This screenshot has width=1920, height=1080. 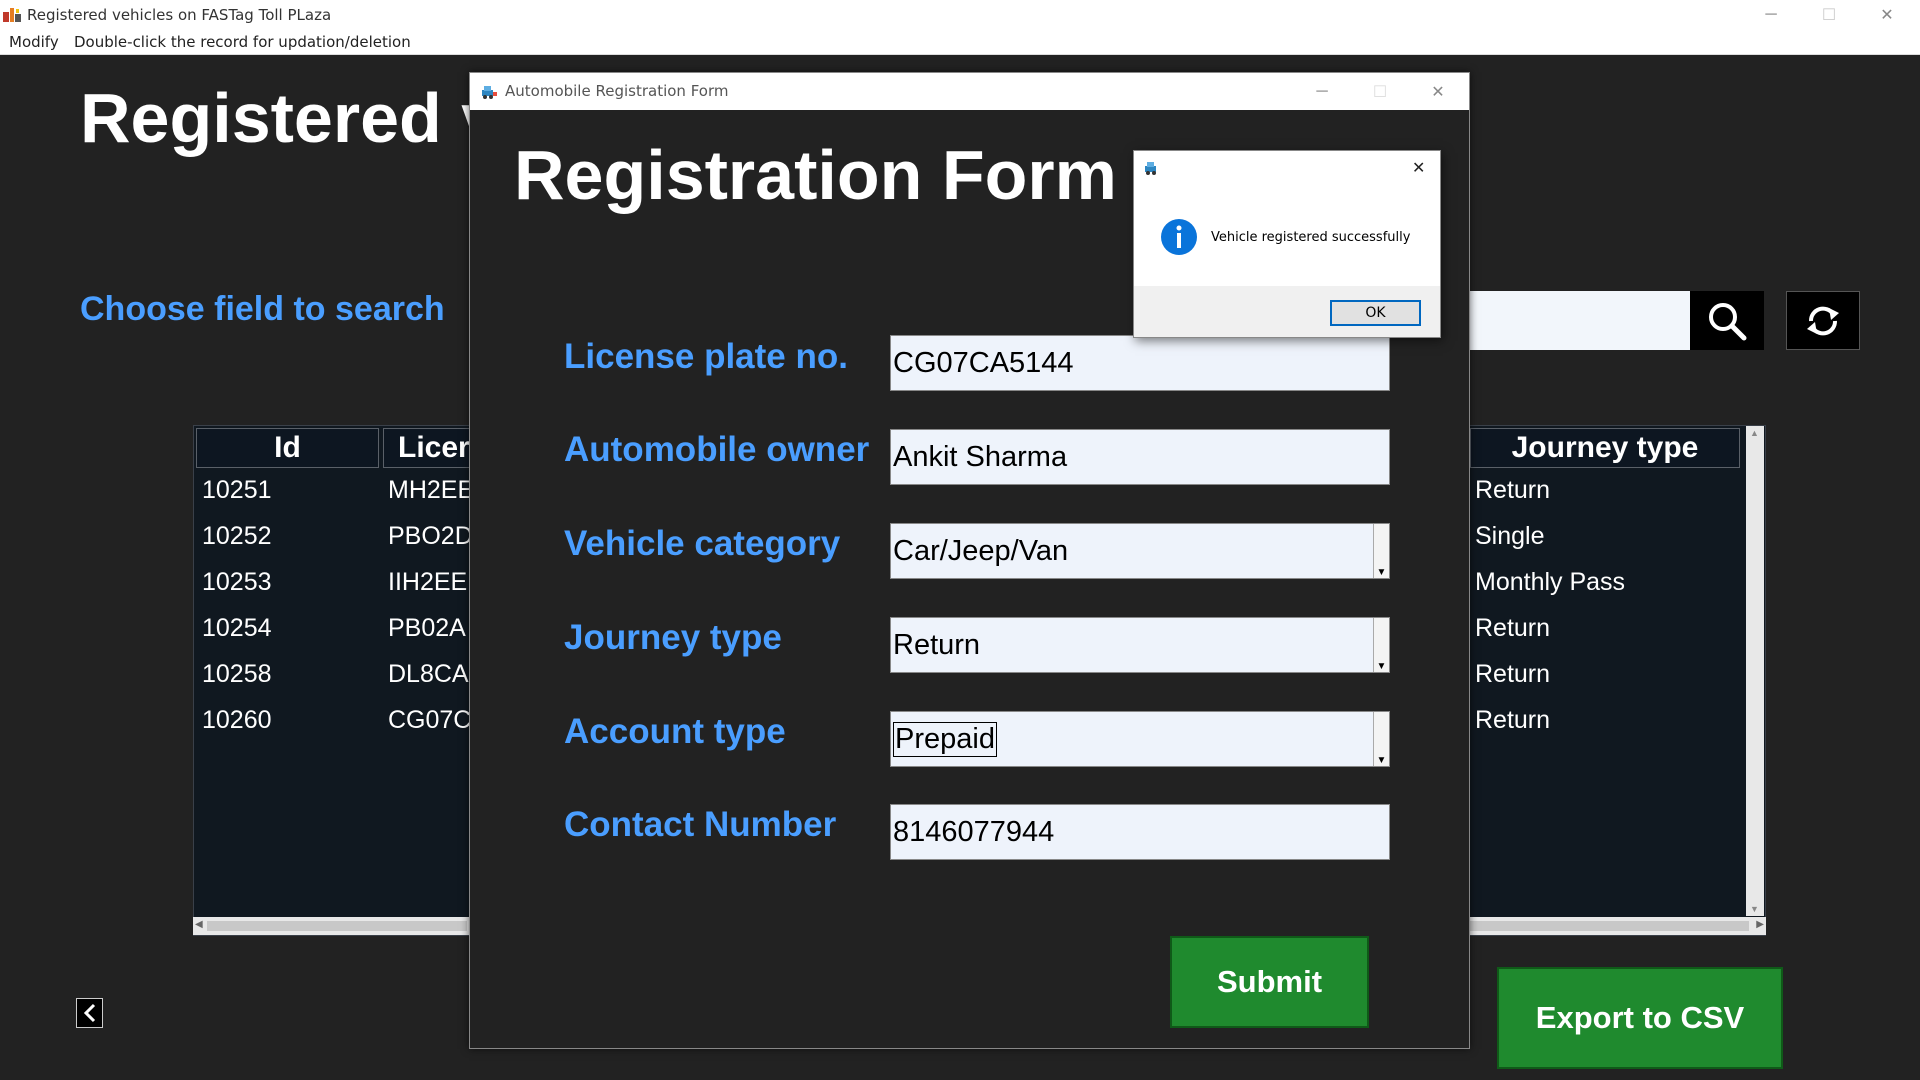 I want to click on table-cell-id: 10253, so click(x=237, y=582).